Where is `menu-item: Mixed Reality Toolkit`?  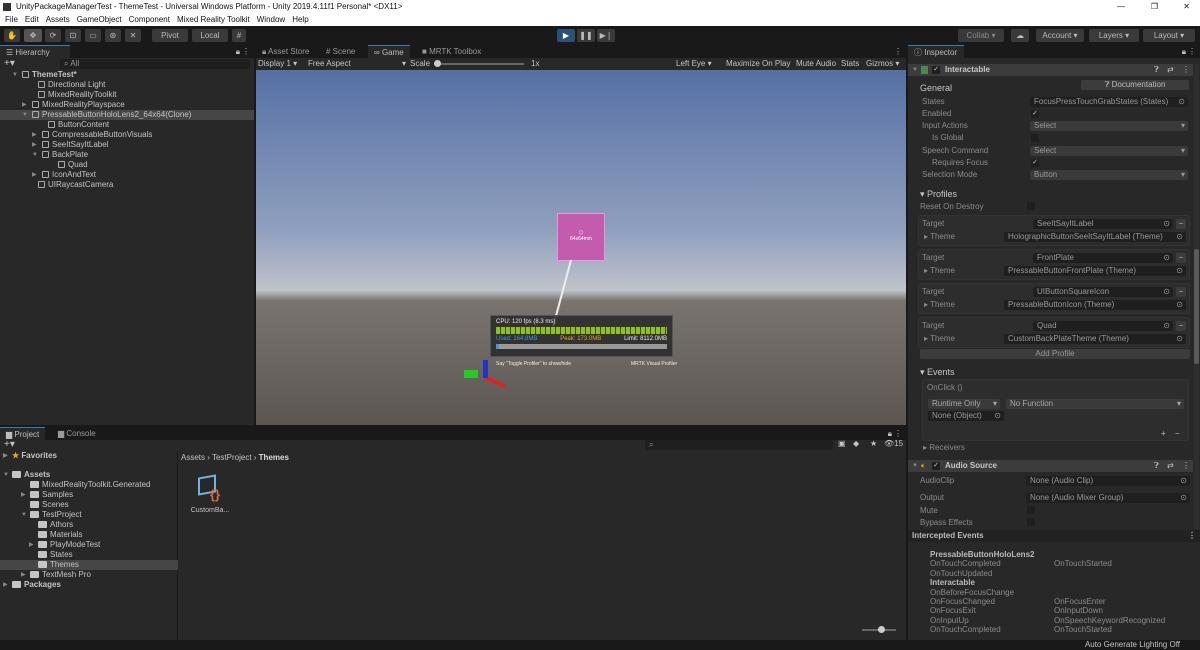
menu-item: Mixed Reality Toolkit is located at coordinates (213, 19).